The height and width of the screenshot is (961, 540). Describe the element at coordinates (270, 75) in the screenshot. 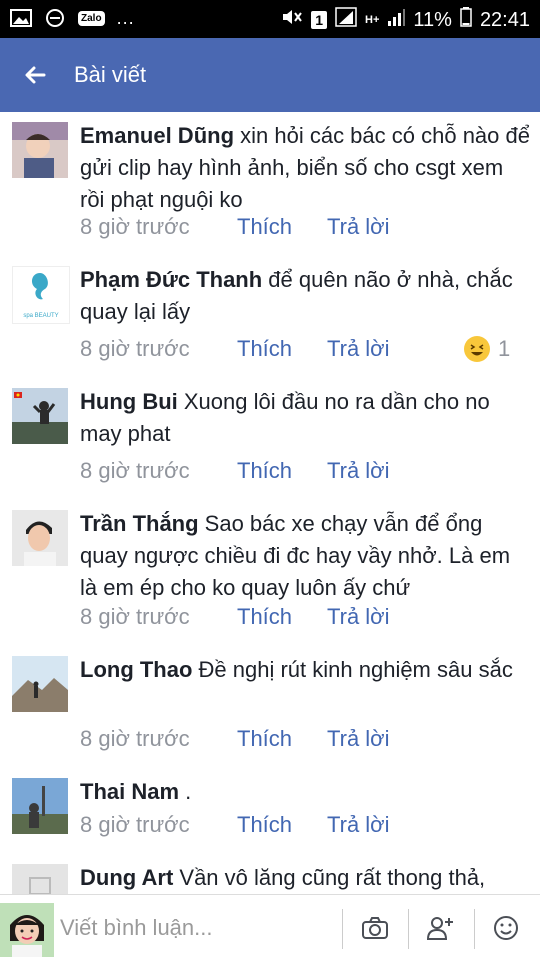

I see `app-bar: Bài viết` at that location.